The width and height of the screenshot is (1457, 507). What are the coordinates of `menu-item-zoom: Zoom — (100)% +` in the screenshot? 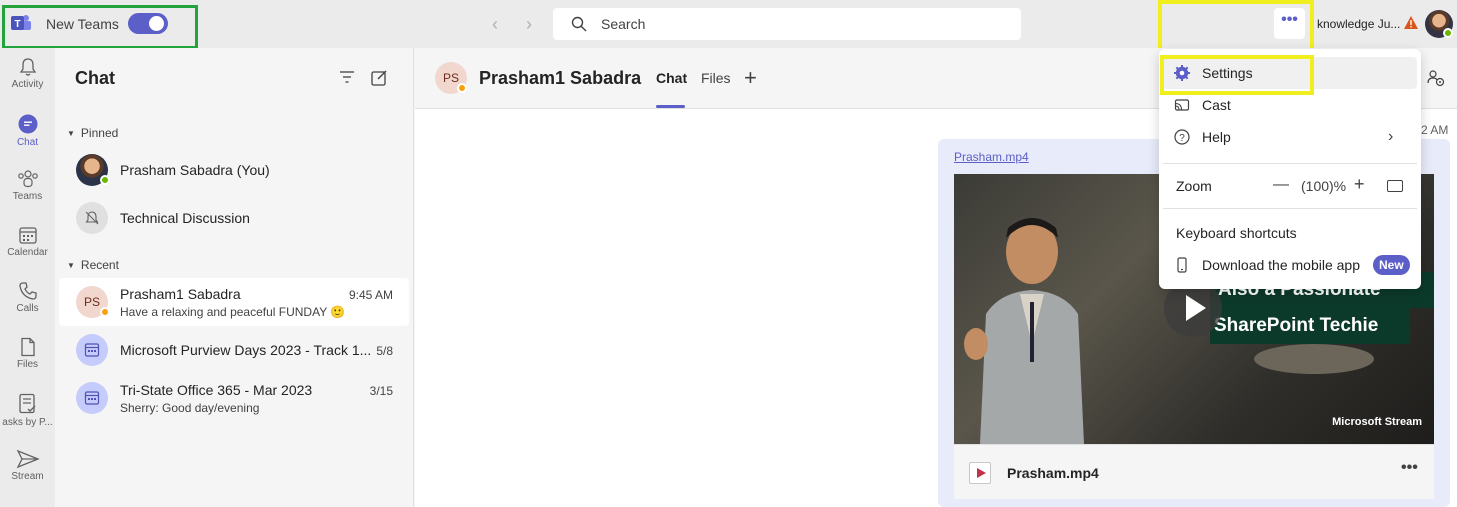 It's located at (1290, 186).